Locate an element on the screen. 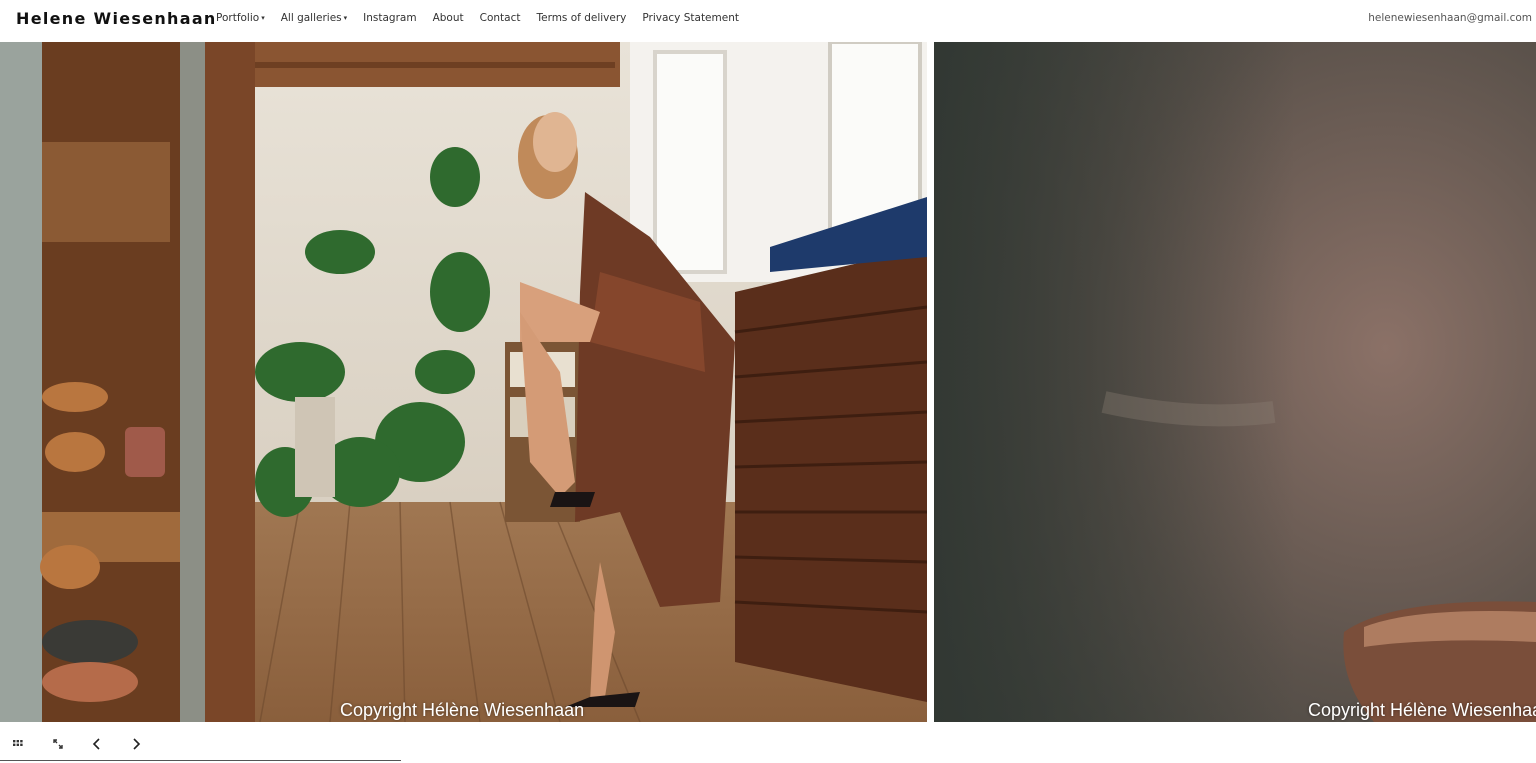 Image resolution: width=1536 pixels, height=763 pixels. nav-item-contact: Contact is located at coordinates (500, 18).